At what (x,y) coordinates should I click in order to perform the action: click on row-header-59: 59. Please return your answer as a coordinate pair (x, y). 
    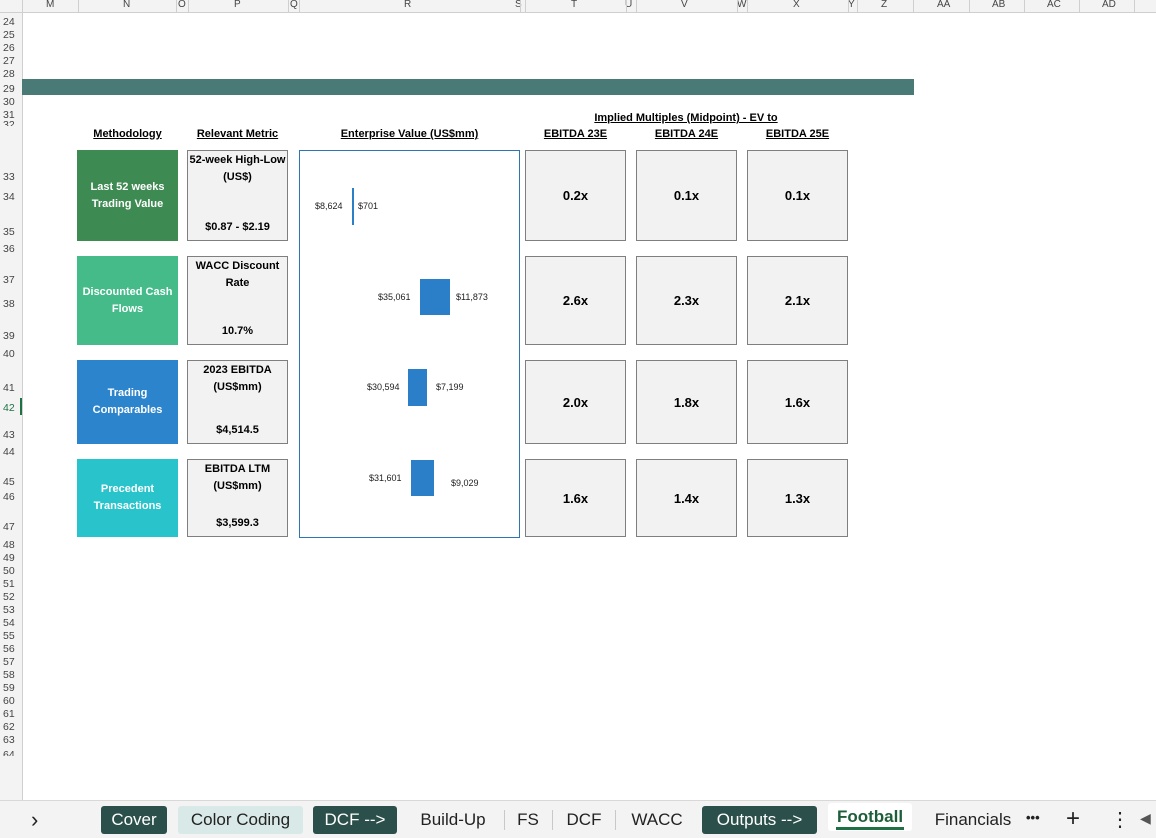
    Looking at the image, I should click on (9, 688).